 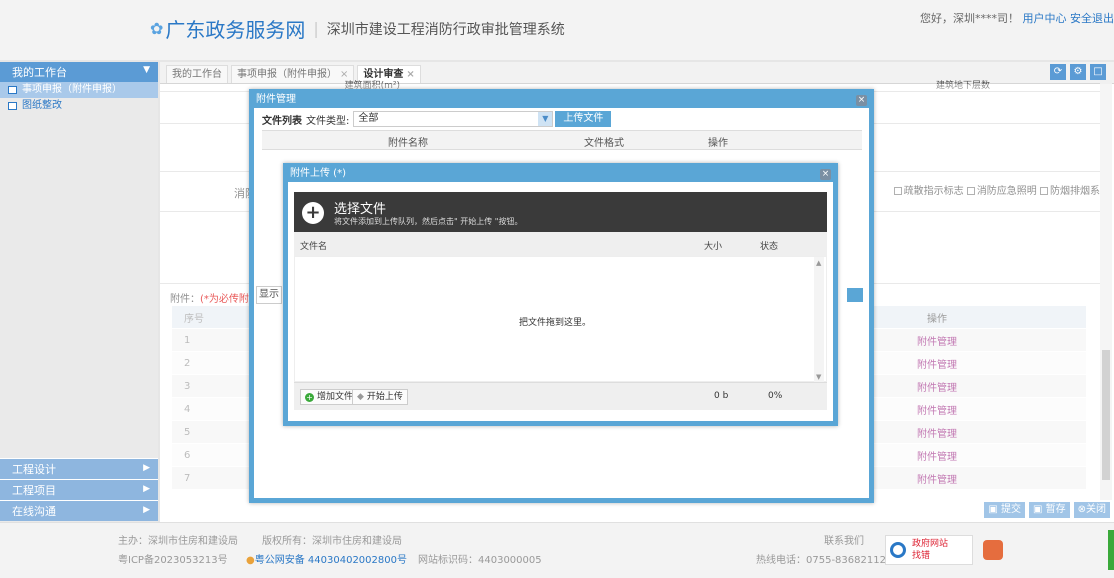 What do you see at coordinates (79, 72) in the screenshot?
I see `sidebar-workbench-header: 我的工作台 ▼` at bounding box center [79, 72].